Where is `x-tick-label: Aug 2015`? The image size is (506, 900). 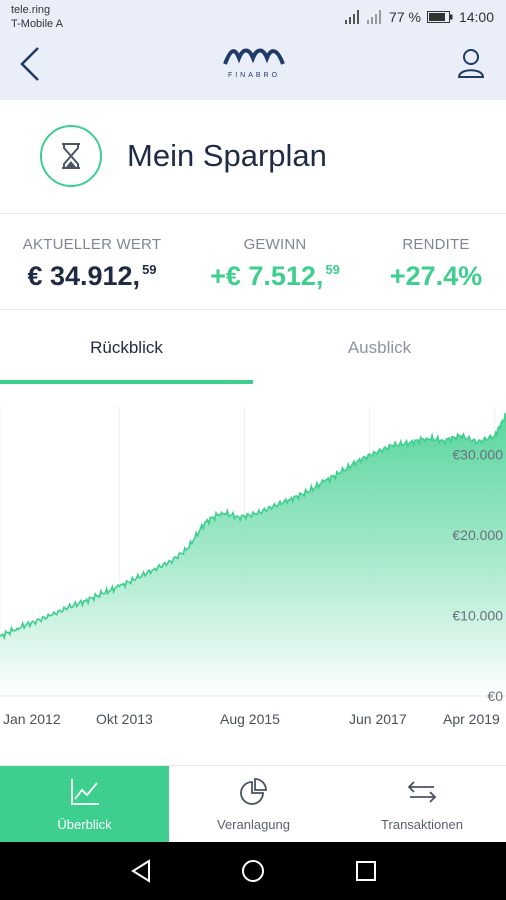
x-tick-label: Aug 2015 is located at coordinates (250, 719).